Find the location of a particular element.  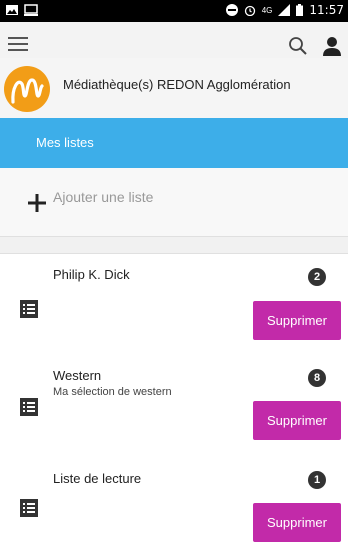

list-description: Ma sélection de western is located at coordinates (112, 392).